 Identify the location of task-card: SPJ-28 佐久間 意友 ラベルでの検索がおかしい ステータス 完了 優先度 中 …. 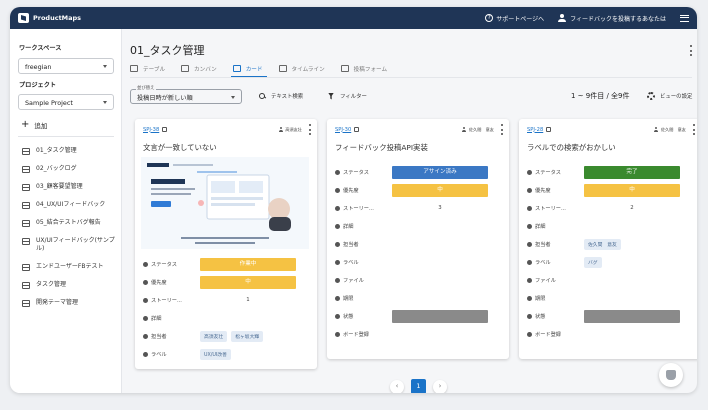
(608, 239).